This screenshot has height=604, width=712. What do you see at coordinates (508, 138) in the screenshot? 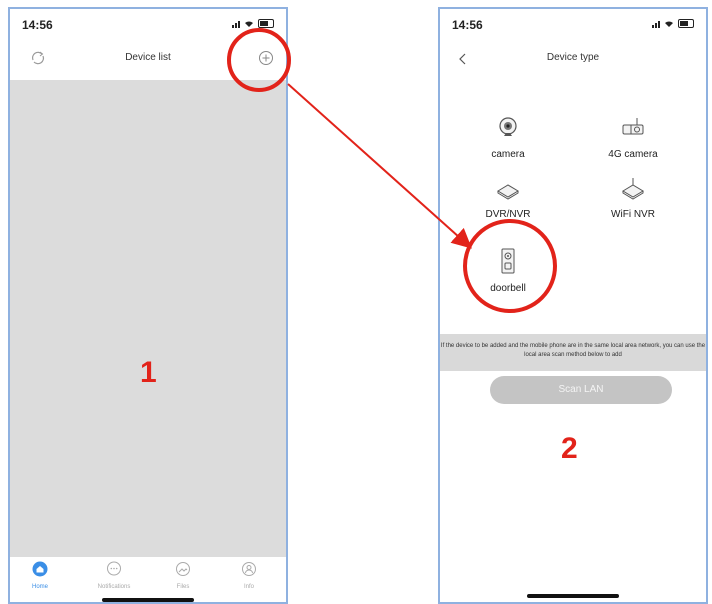
I see `device-camera: camera` at bounding box center [508, 138].